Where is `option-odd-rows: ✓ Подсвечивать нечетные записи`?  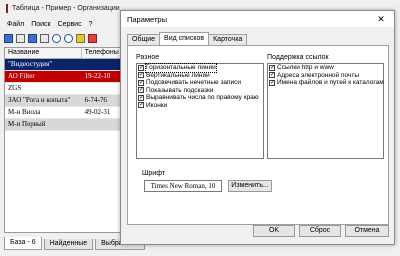
option-odd-rows: ✓ Подсвечивать нечетные записи is located at coordinates (200, 83).